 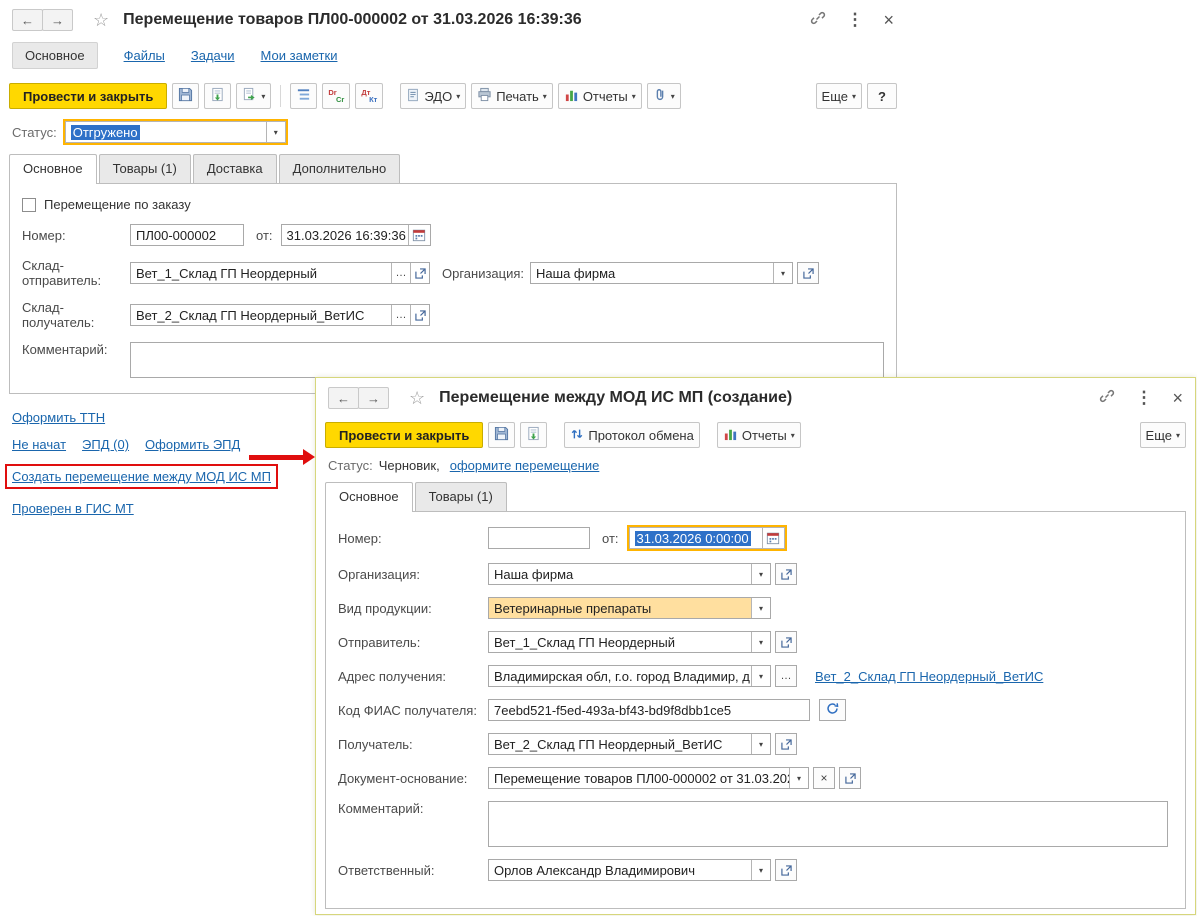 I want to click on attached-files-button: ▾, so click(x=663, y=96).